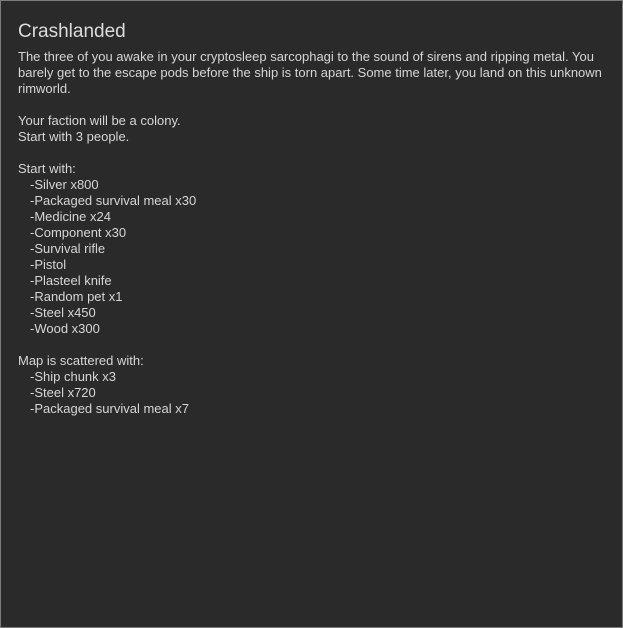  I want to click on list-item: -Medicine x24, so click(70, 216).